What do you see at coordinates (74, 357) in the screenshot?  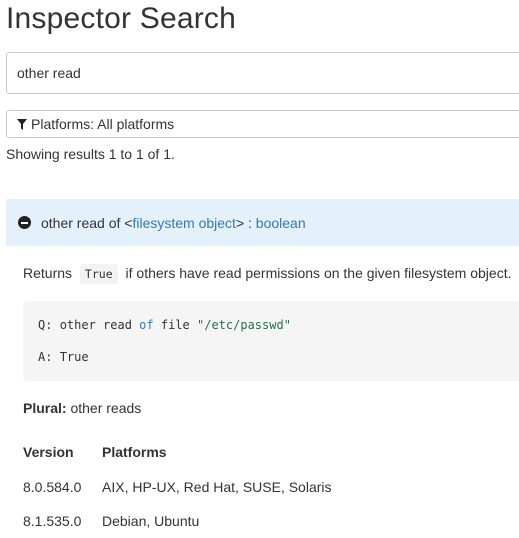 I see `answer-value: True` at bounding box center [74, 357].